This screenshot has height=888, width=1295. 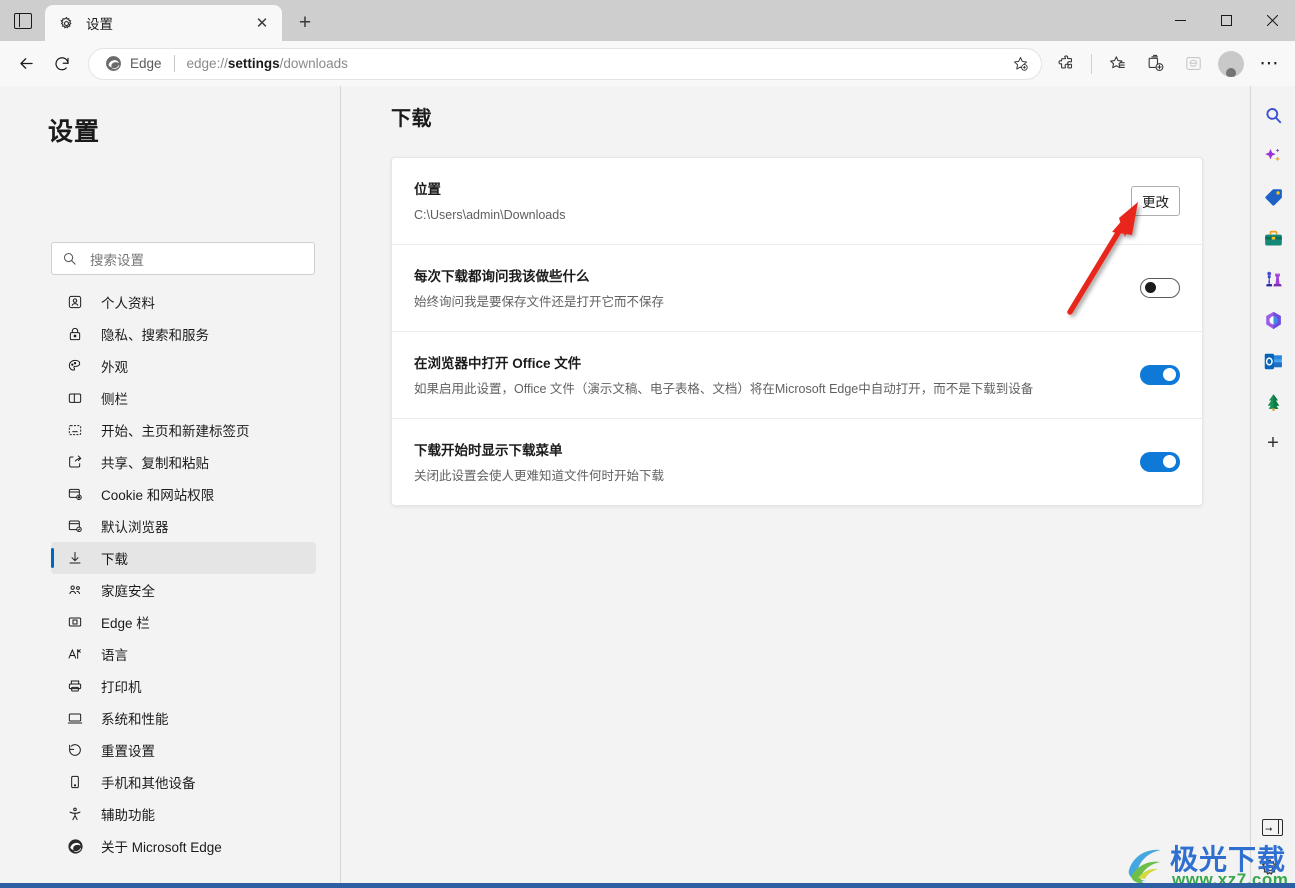 I want to click on sidebar-item-default-browser: 默认浏览器, so click(x=183, y=526).